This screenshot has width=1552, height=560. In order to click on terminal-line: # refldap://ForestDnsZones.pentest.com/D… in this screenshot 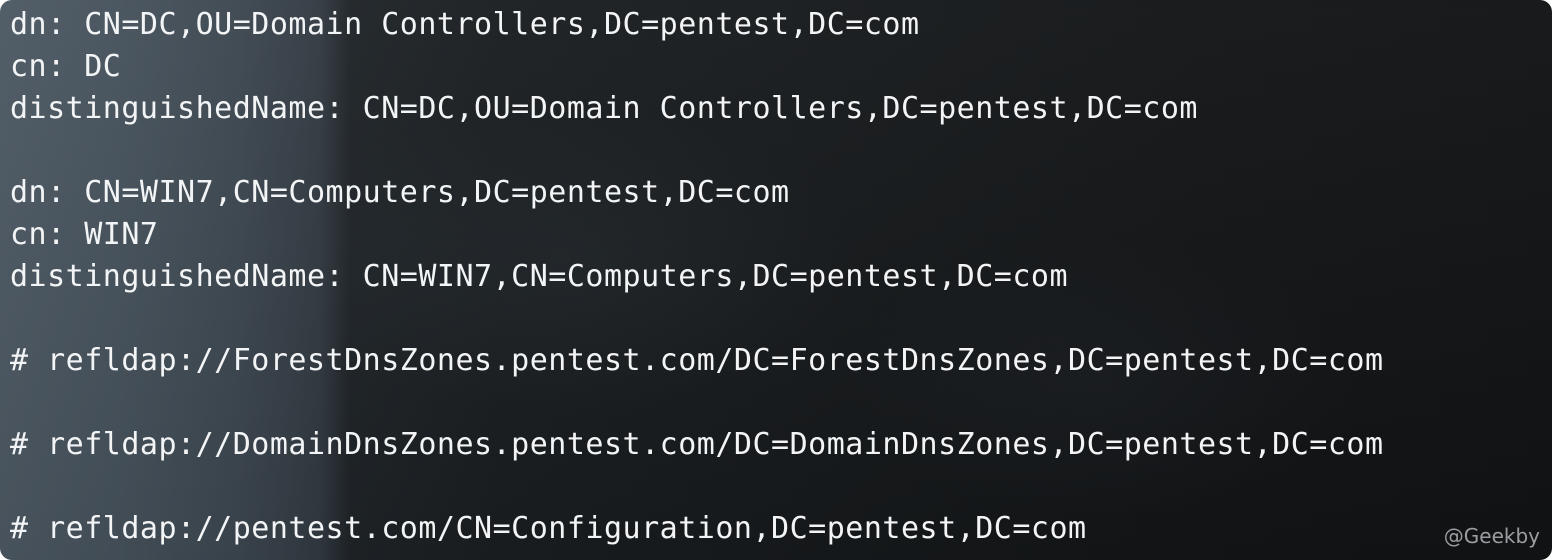, I will do `click(697, 360)`.